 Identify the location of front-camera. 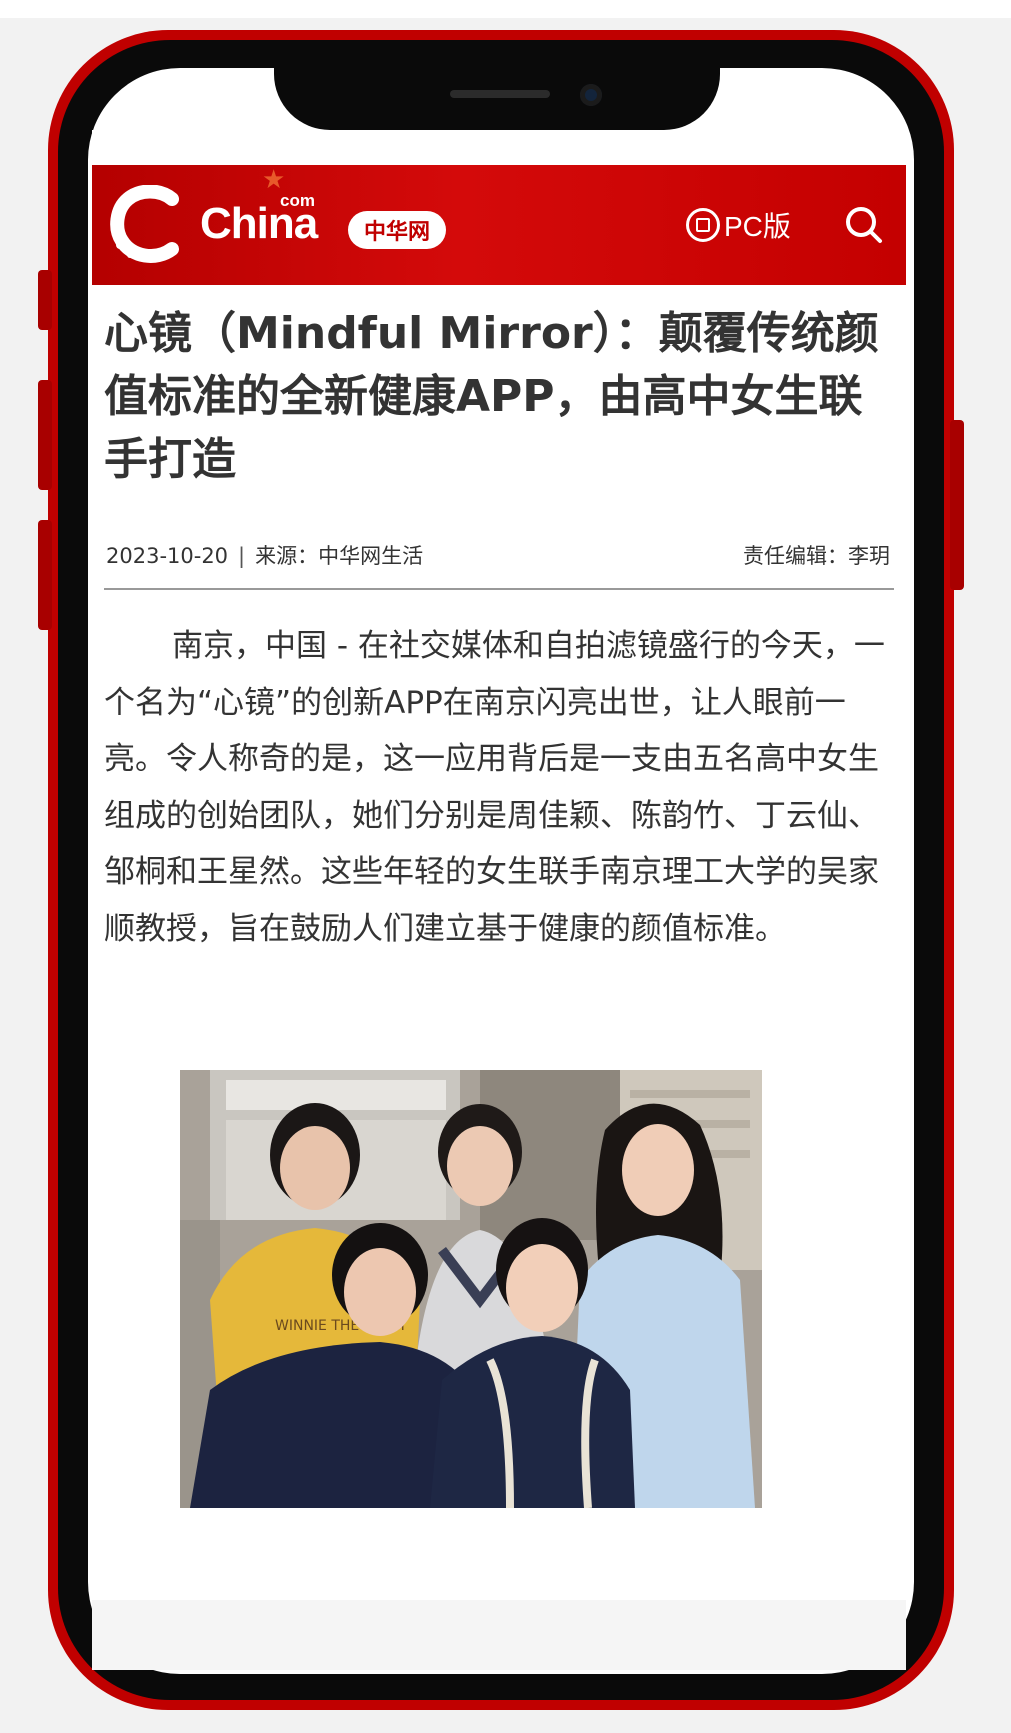
(591, 95).